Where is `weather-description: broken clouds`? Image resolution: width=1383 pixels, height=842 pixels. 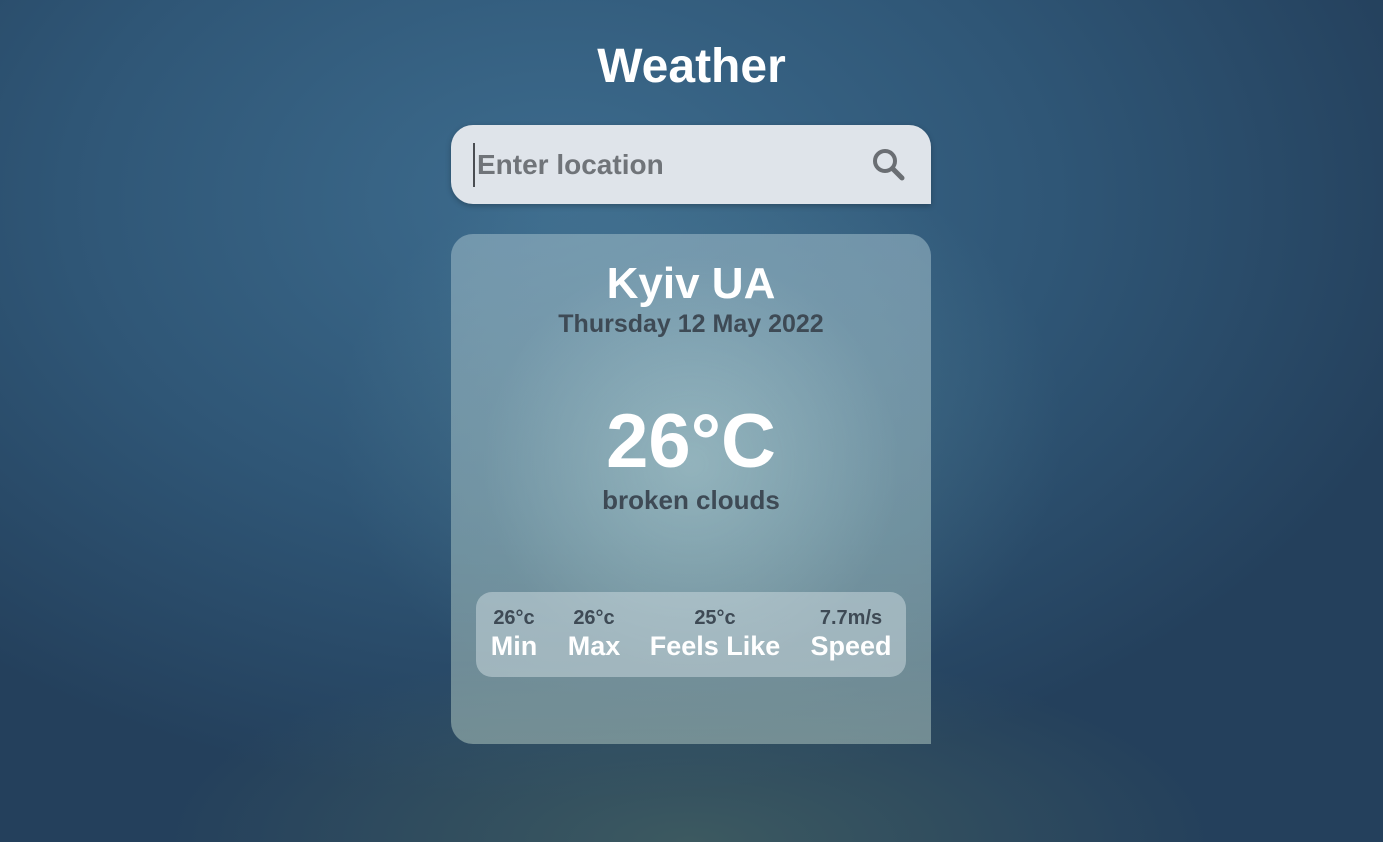 weather-description: broken clouds is located at coordinates (691, 500).